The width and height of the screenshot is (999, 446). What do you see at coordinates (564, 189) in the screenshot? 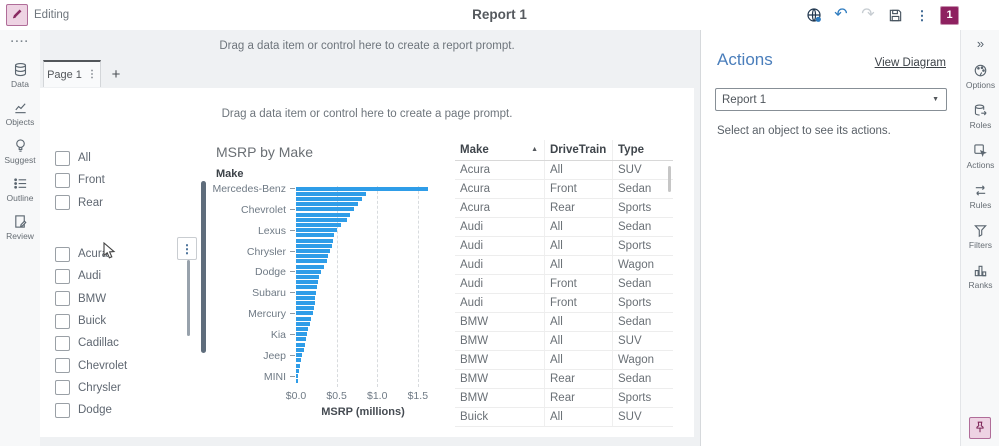
I see `table-row: Acura Front Sedan` at bounding box center [564, 189].